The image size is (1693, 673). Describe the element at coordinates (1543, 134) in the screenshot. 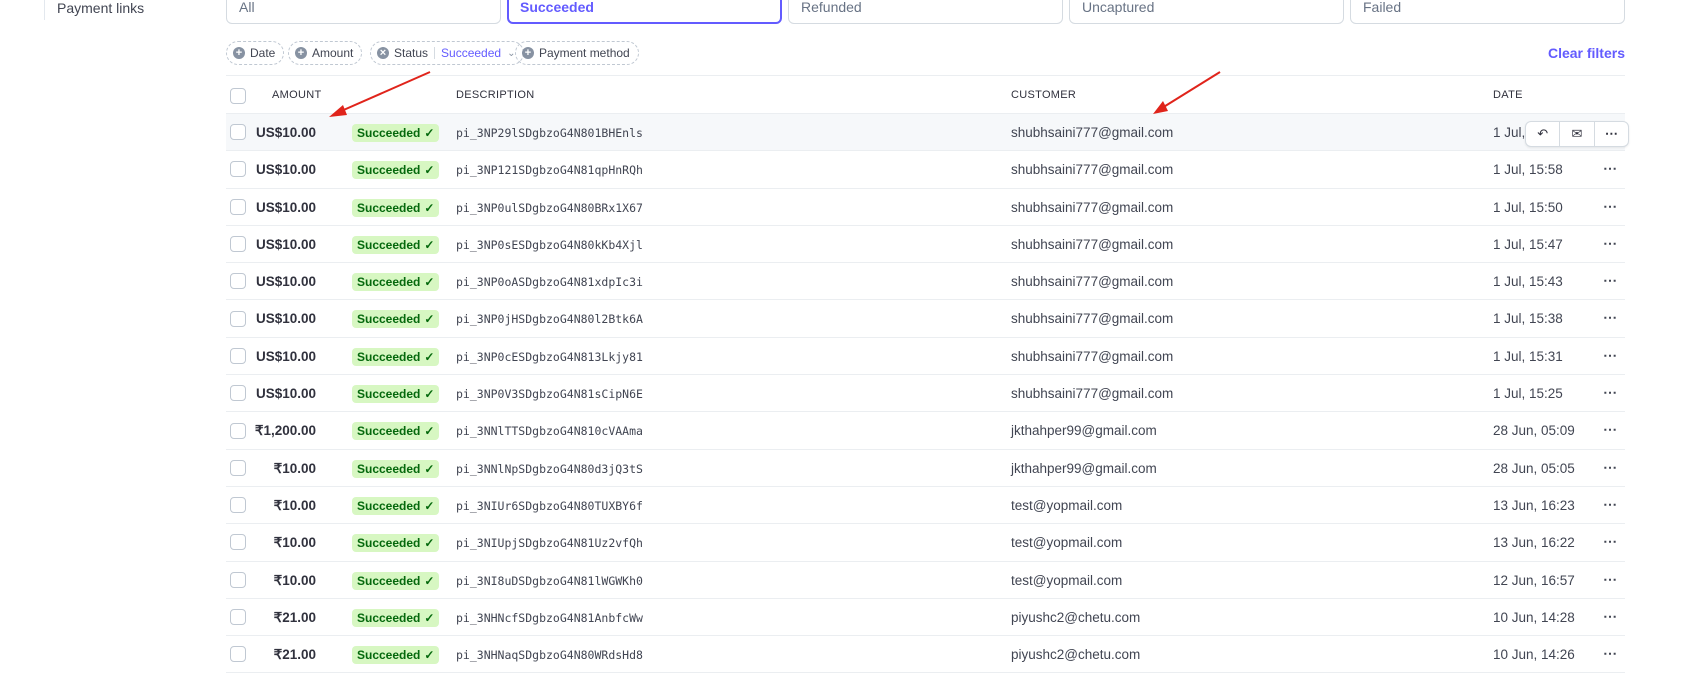

I see `refund-icon: ↶` at that location.